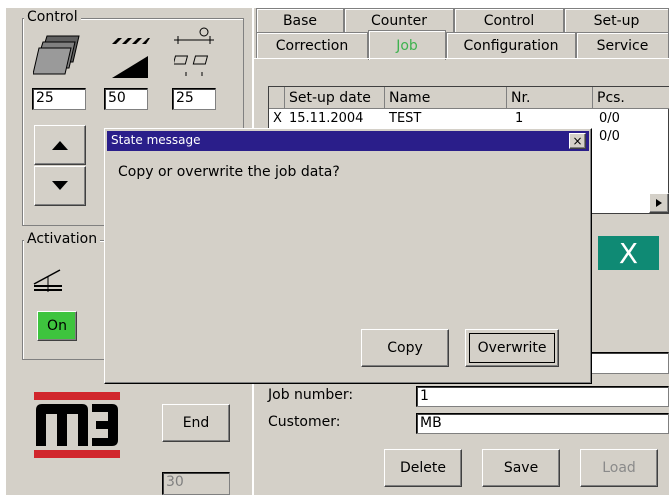 Image resolution: width=669 pixels, height=495 pixels. I want to click on logo-graphic, so click(77, 425).